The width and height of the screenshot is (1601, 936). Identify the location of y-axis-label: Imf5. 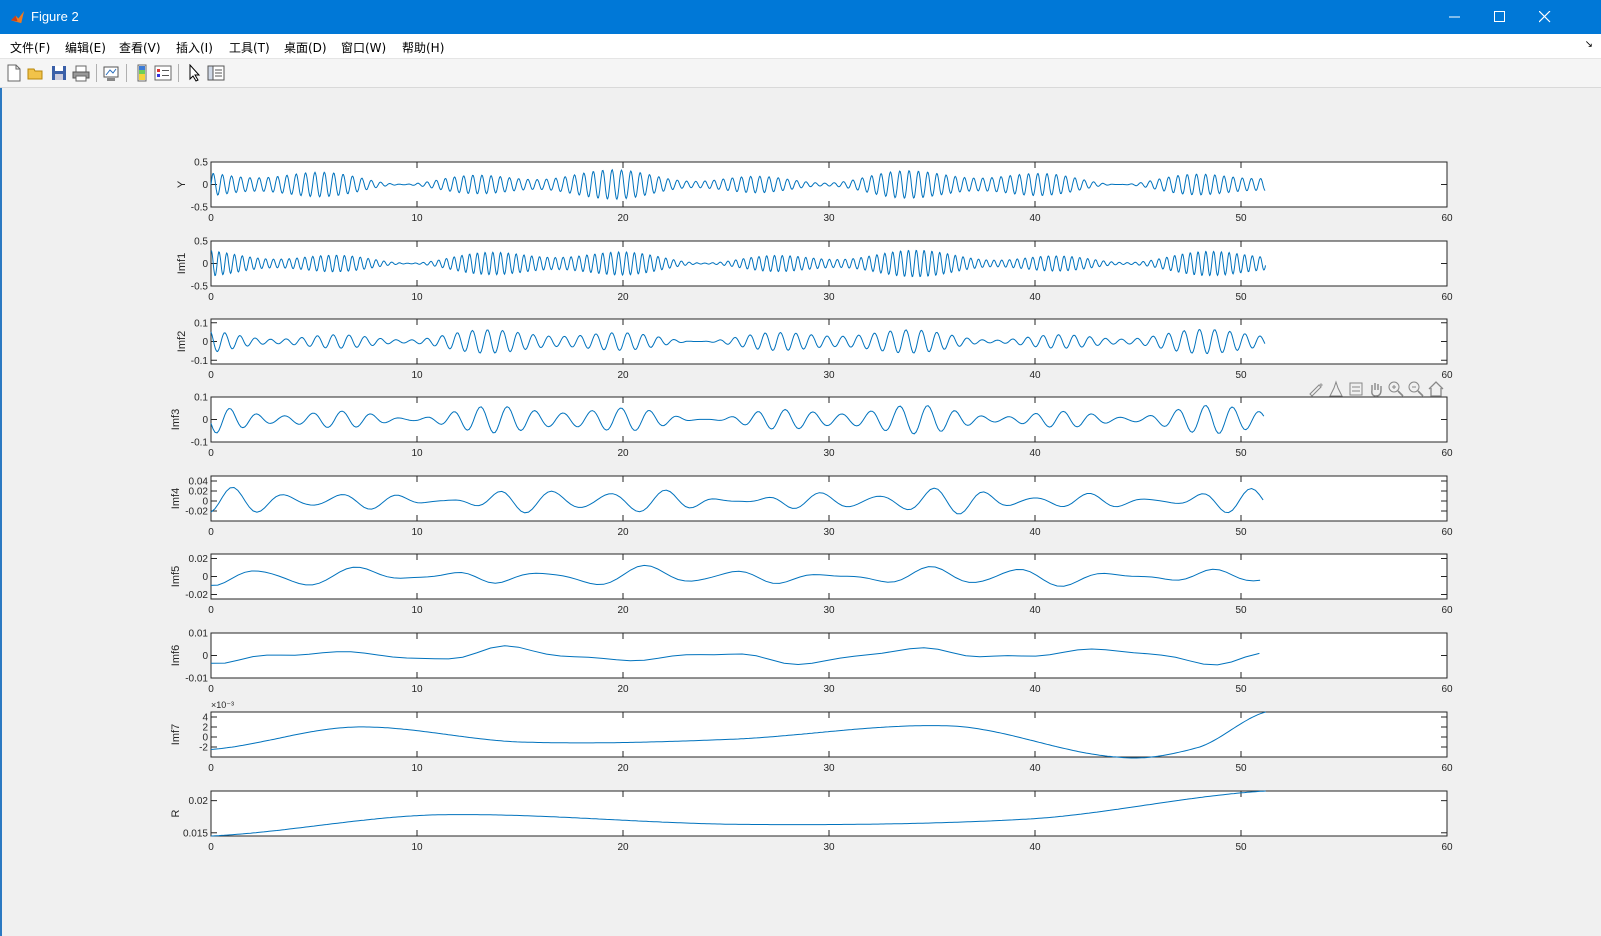
(176, 576).